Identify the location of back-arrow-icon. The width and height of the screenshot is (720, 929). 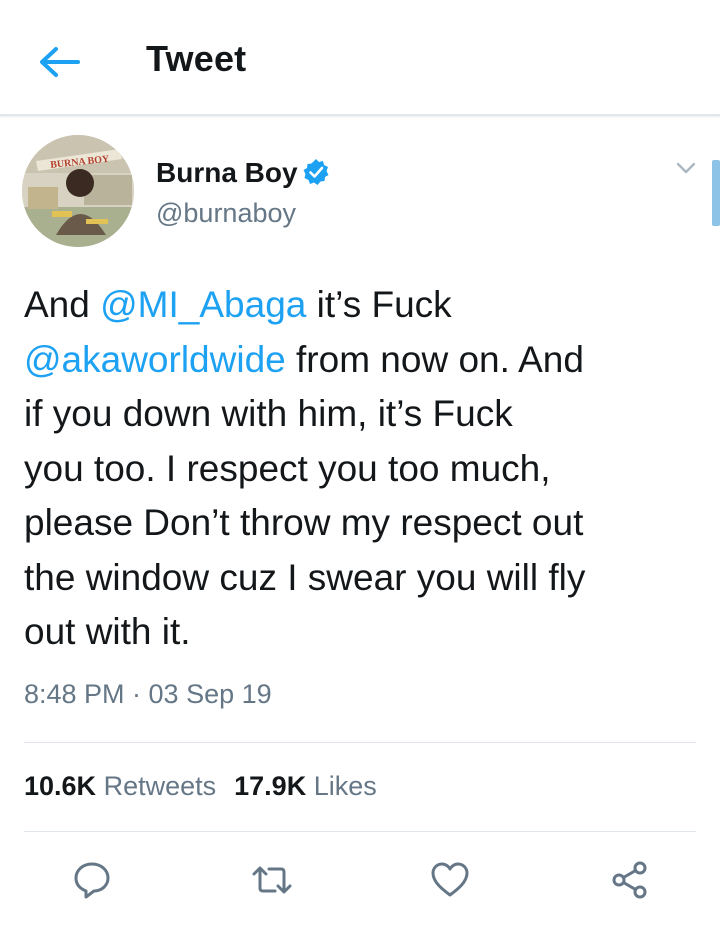
(60, 62).